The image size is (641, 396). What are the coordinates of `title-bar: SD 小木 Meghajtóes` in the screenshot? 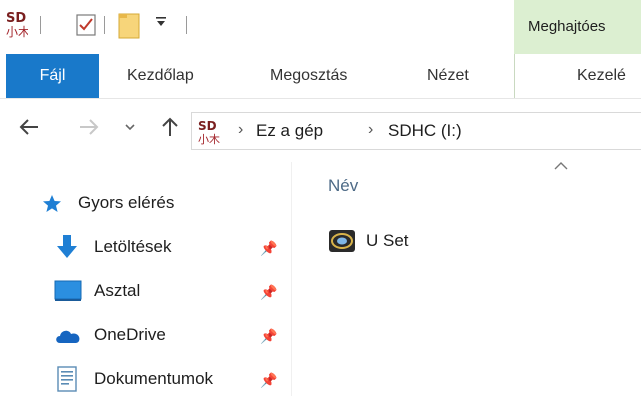 It's located at (320, 27).